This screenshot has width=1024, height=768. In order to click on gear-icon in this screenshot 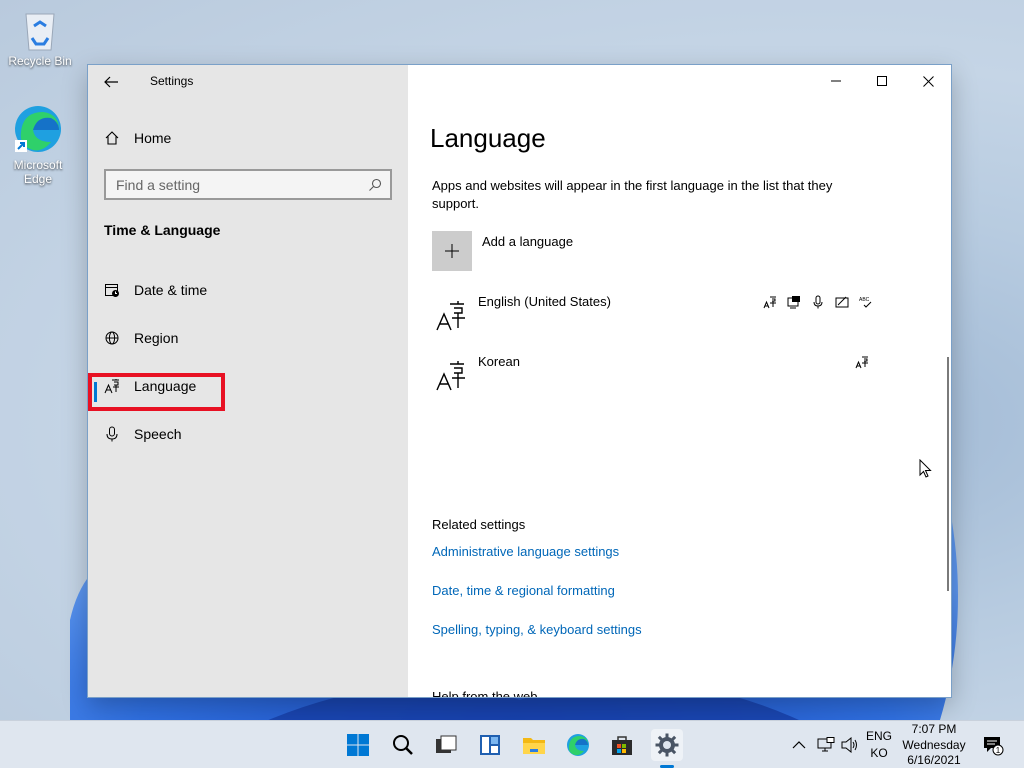, I will do `click(667, 745)`.